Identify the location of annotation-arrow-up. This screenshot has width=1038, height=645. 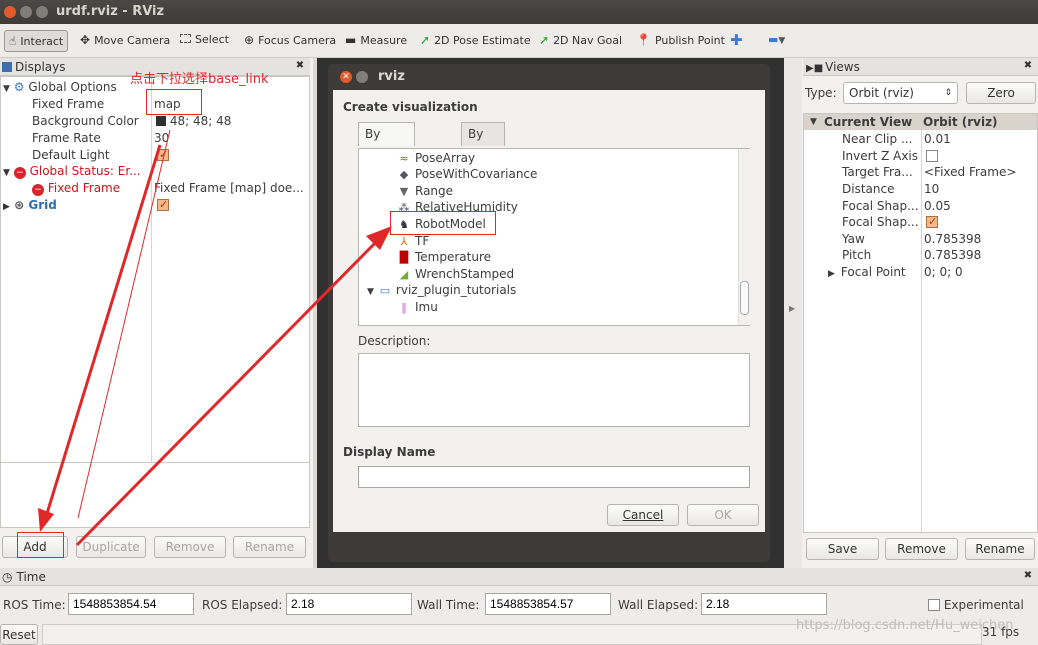
(228, 391).